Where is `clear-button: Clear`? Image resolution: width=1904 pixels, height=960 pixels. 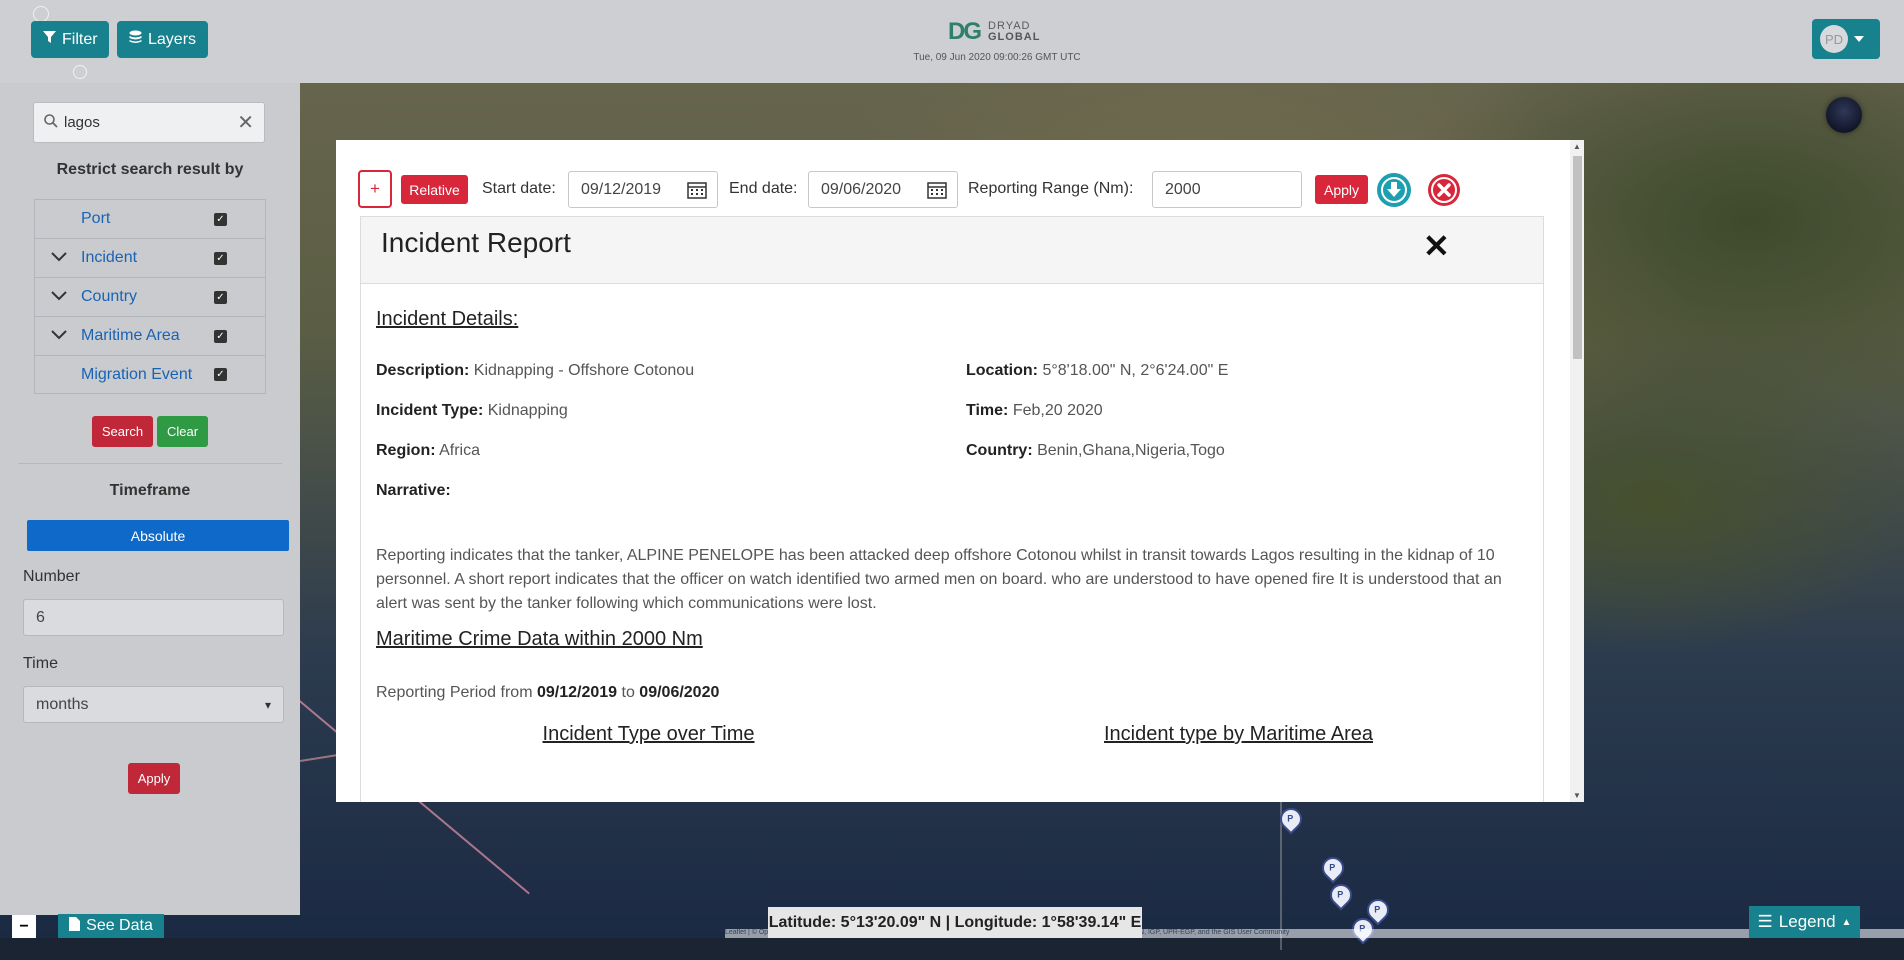 clear-button: Clear is located at coordinates (182, 431).